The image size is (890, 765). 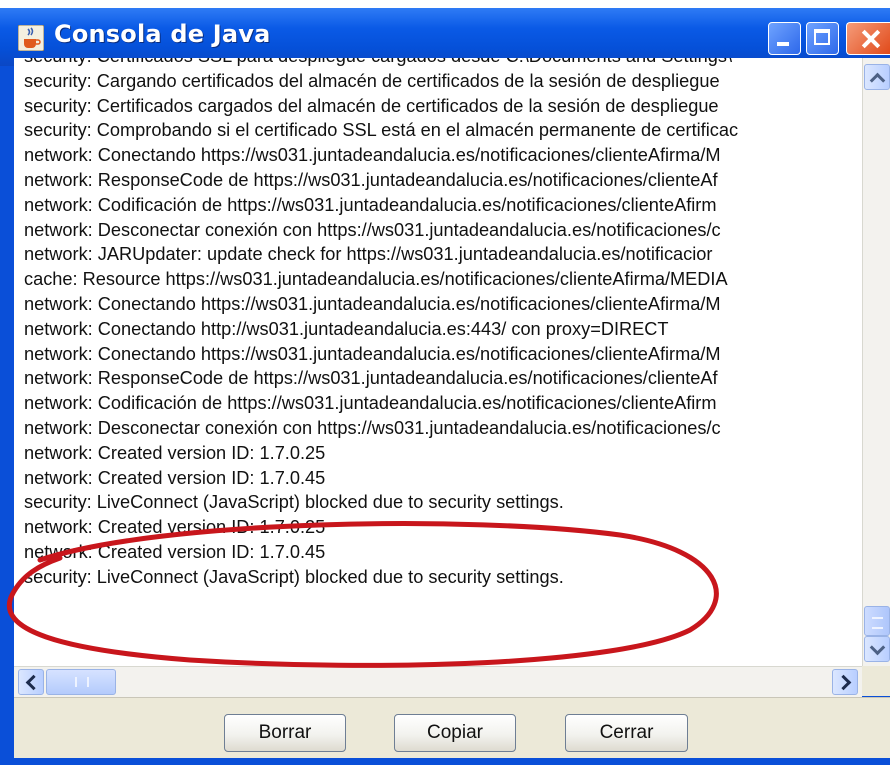 What do you see at coordinates (285, 733) in the screenshot?
I see `clear-button: Borrar` at bounding box center [285, 733].